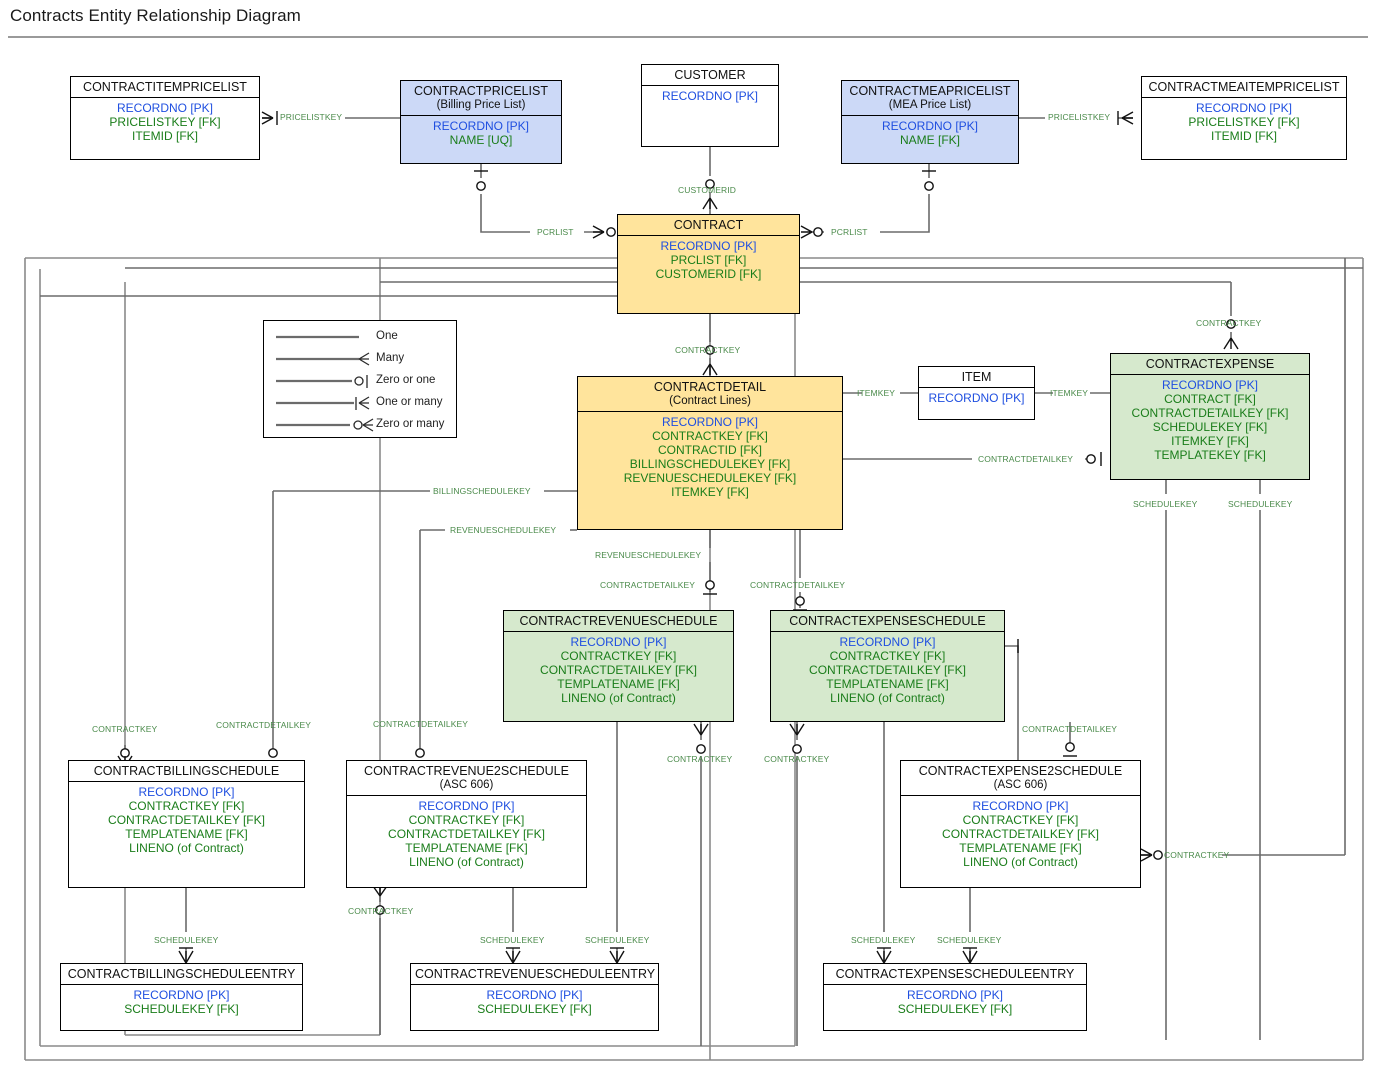 The width and height of the screenshot is (1376, 1087). I want to click on edge-label-pcrlist-right: PCRLIST, so click(849, 232).